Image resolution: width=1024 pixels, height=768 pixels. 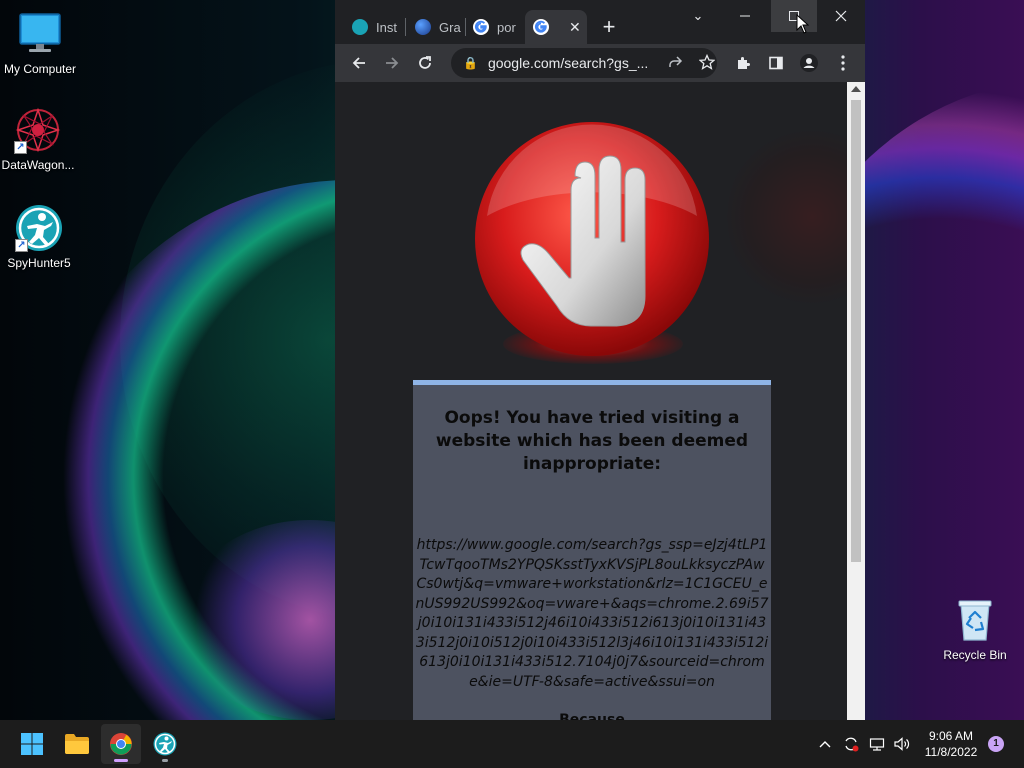 I want to click on stop-hand-icon, so click(x=592, y=239).